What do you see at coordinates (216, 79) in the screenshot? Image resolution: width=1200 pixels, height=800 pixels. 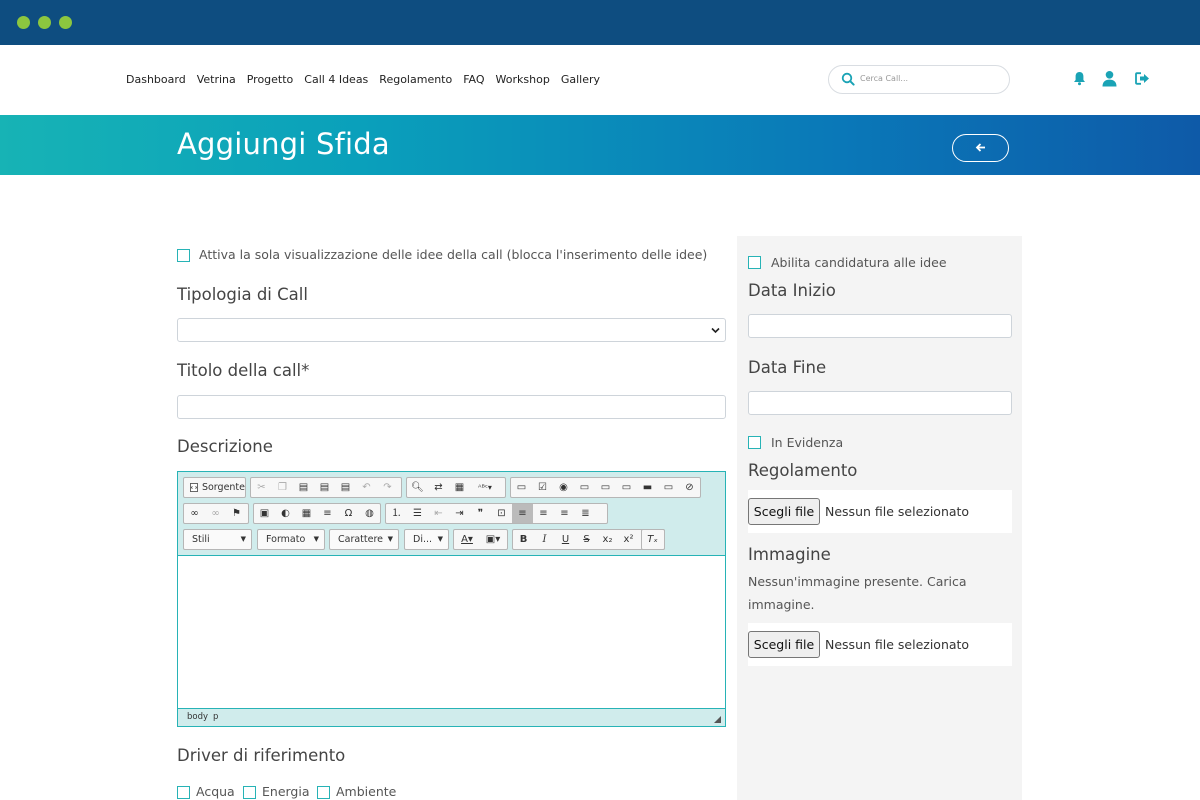 I see `menu-item-vetrina: Vetrina` at bounding box center [216, 79].